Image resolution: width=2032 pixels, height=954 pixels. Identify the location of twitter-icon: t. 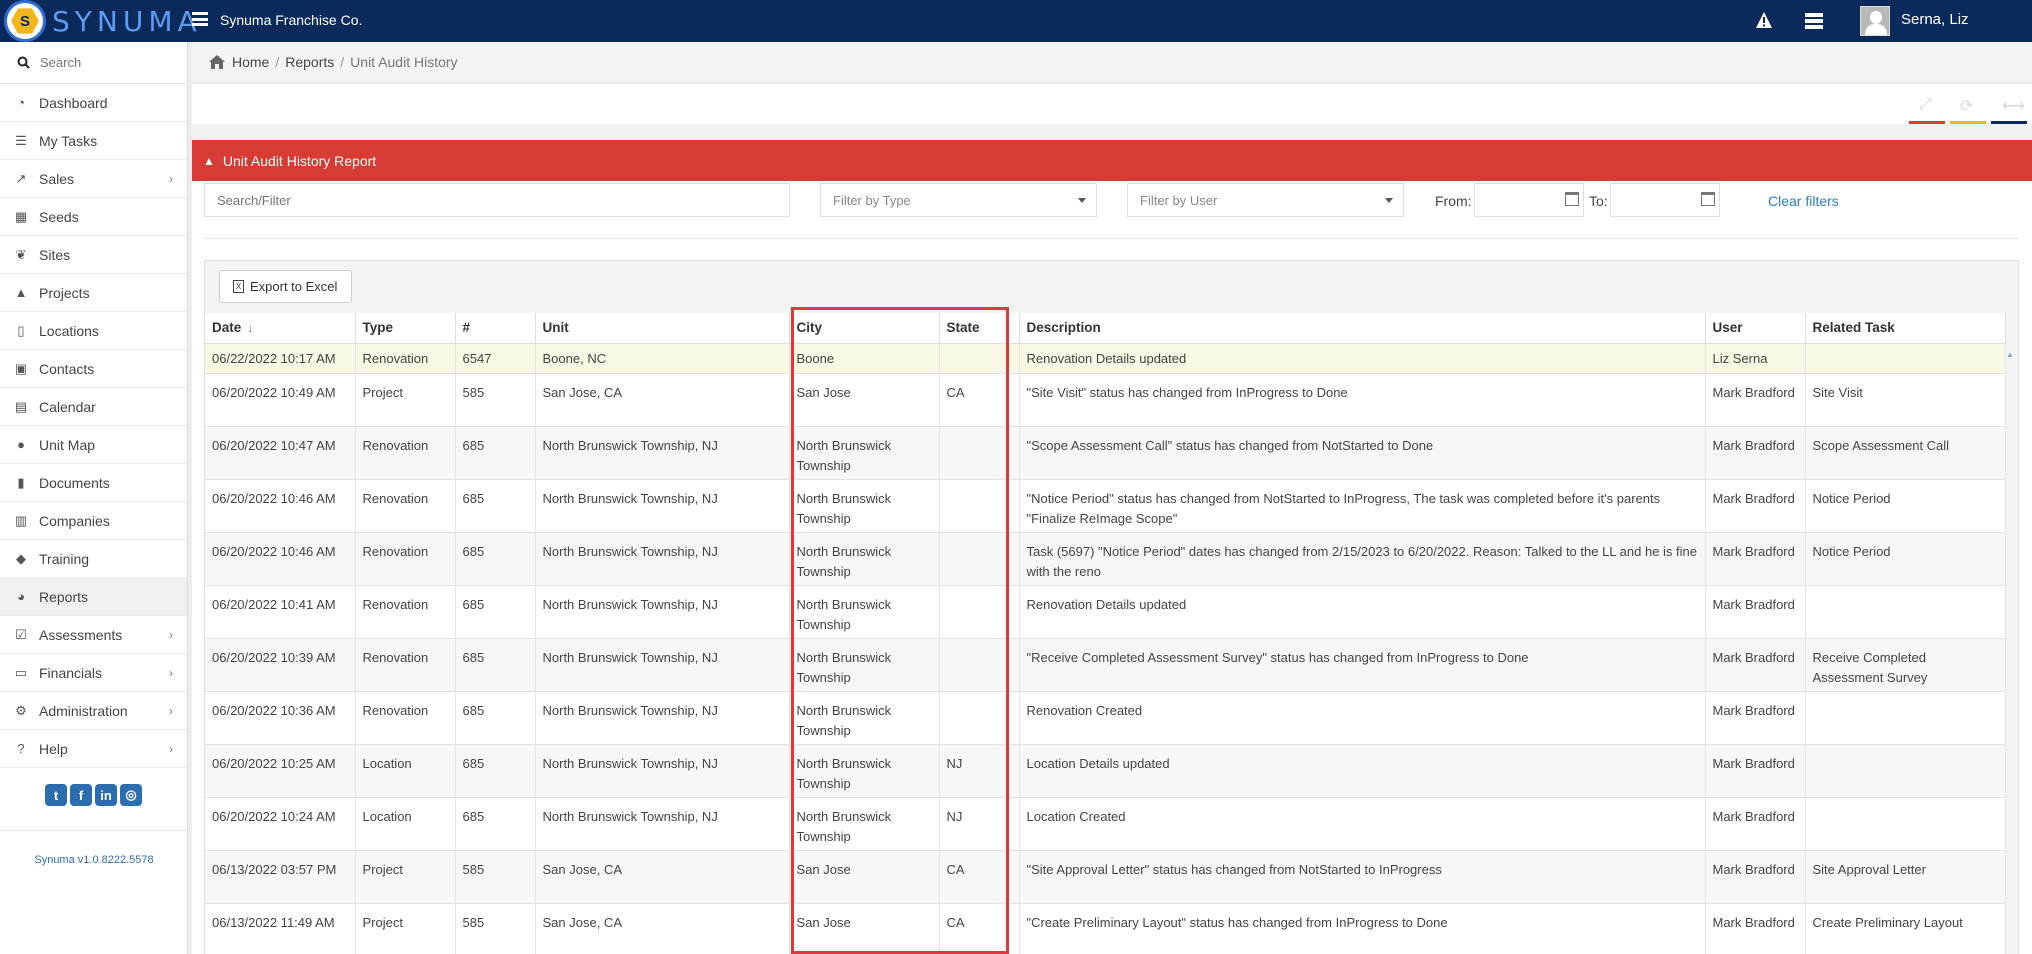
(56, 795).